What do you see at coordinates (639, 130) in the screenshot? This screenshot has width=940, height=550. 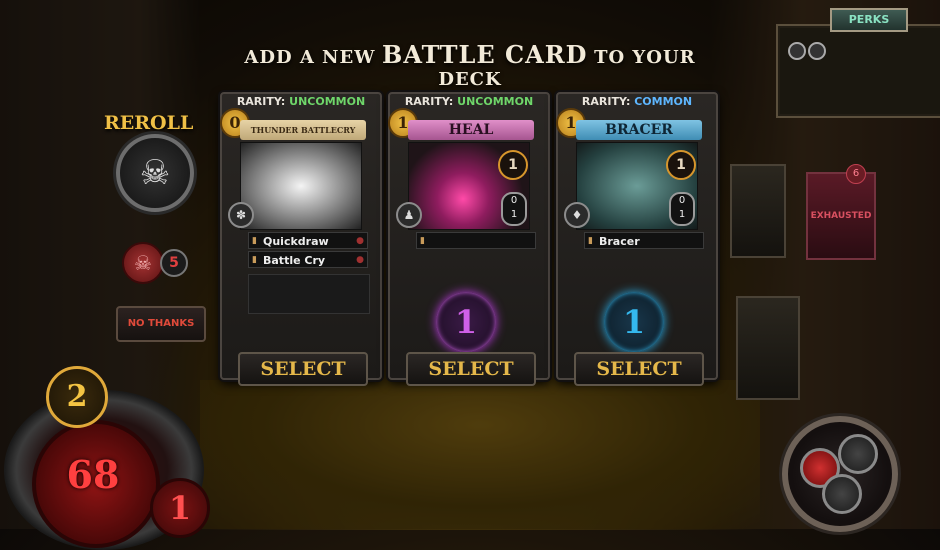 I see `card-name-banner: BRACER` at bounding box center [639, 130].